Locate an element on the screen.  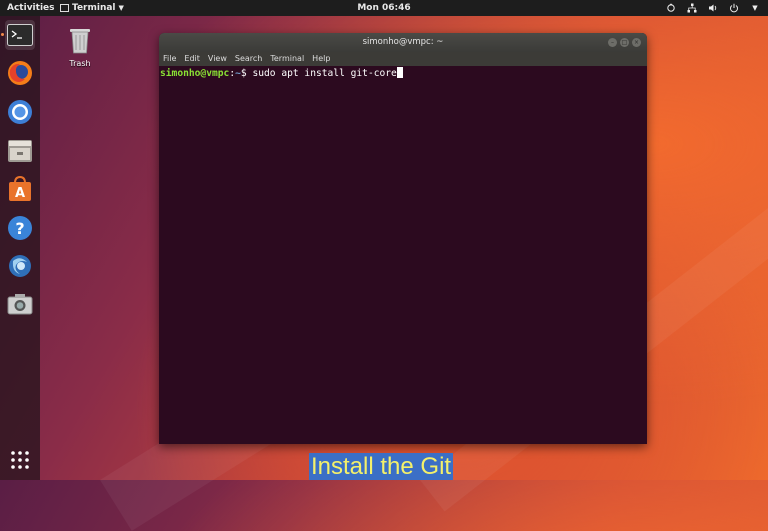
terminal-icon is located at coordinates (20, 35).